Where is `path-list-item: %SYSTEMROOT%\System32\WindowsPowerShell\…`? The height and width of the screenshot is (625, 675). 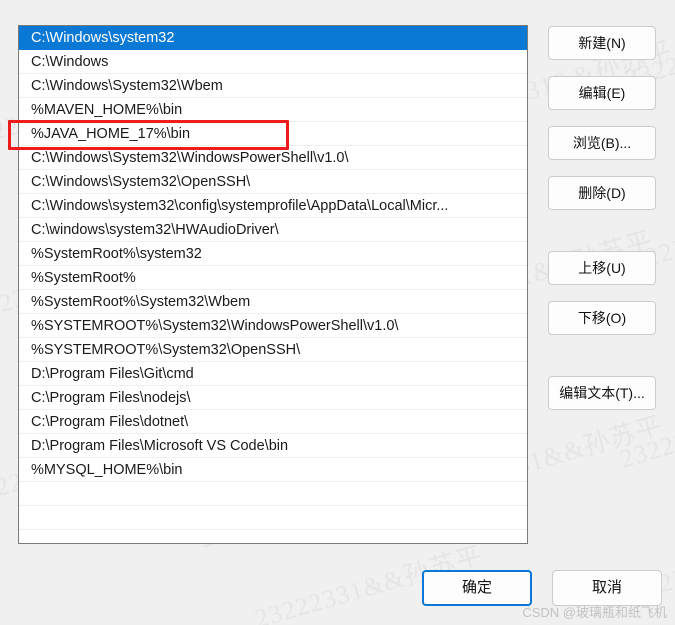
path-list-item: %SYSTEMROOT%\System32\WindowsPowerShell\… is located at coordinates (273, 326).